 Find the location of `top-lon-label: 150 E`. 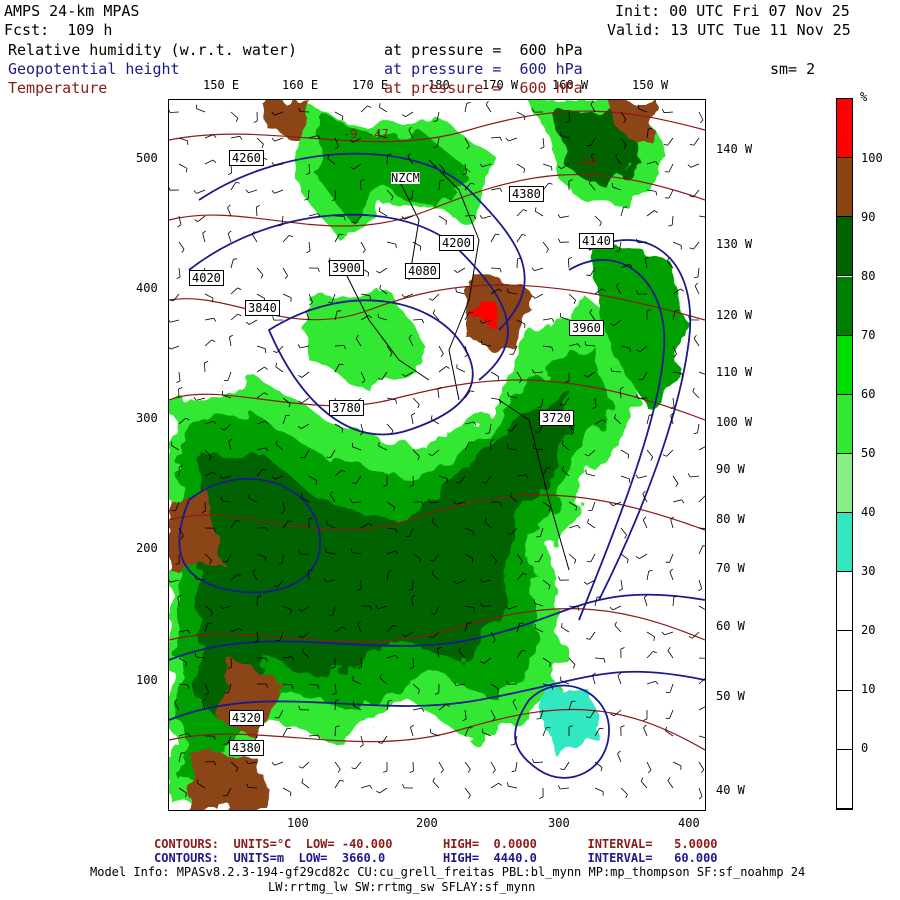

top-lon-label: 150 E is located at coordinates (221, 85).